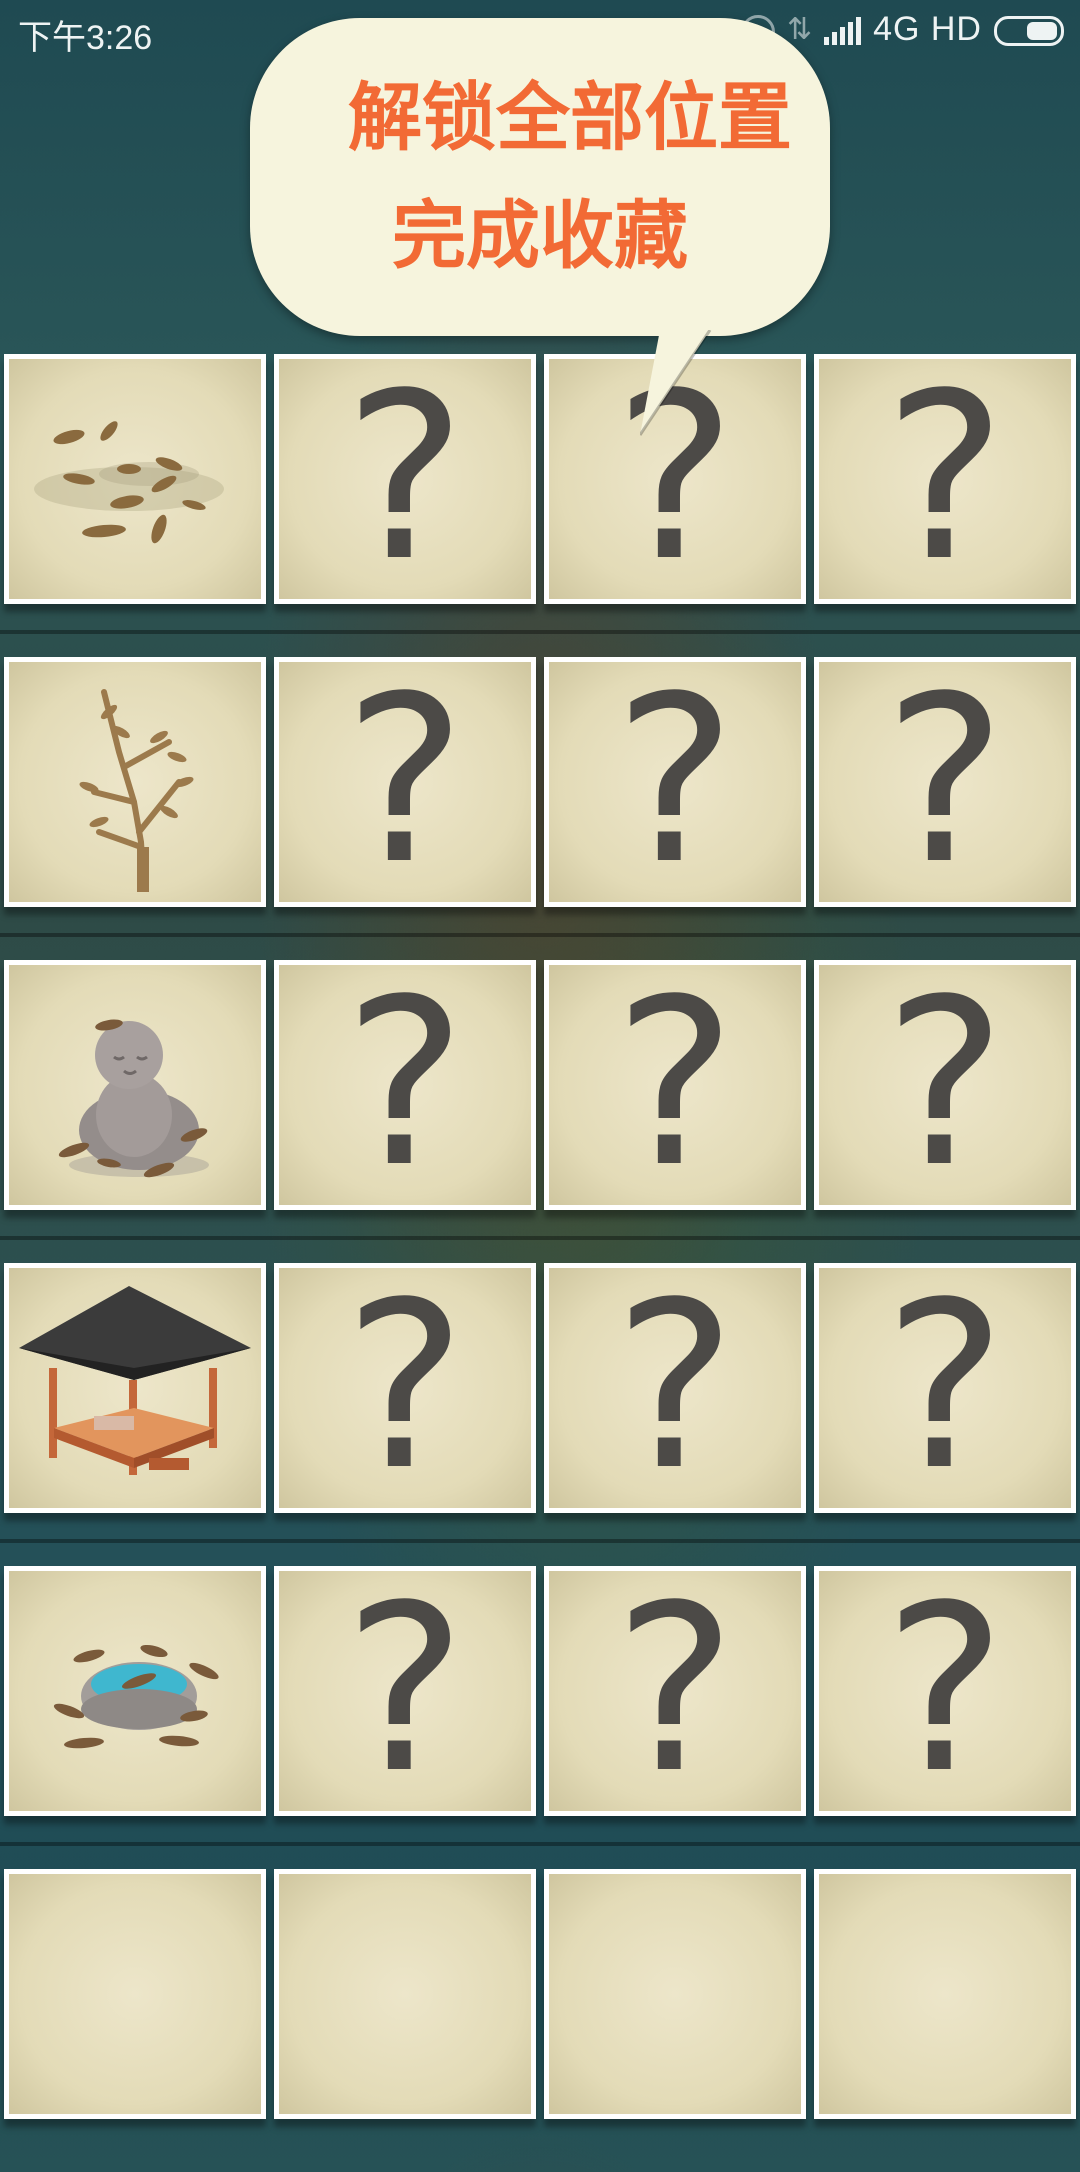  What do you see at coordinates (136, 790) in the screenshot?
I see `bare-tree-icon` at bounding box center [136, 790].